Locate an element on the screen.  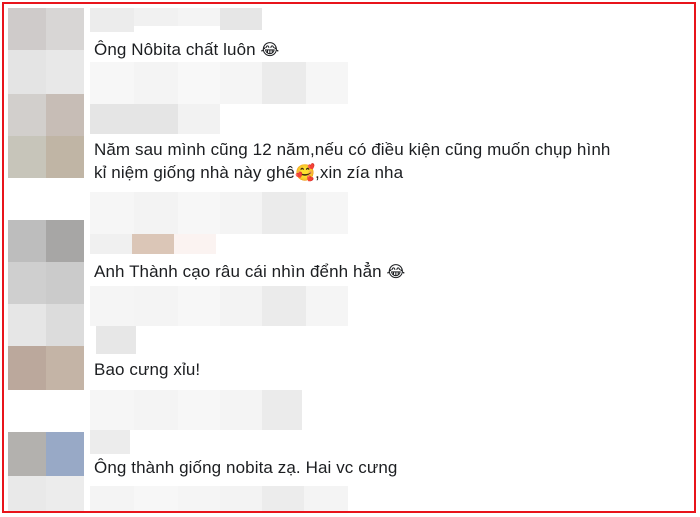
comment-2-body-line-2a: kỉ niệm giống nhà này ghê is located at coordinates (194, 172).